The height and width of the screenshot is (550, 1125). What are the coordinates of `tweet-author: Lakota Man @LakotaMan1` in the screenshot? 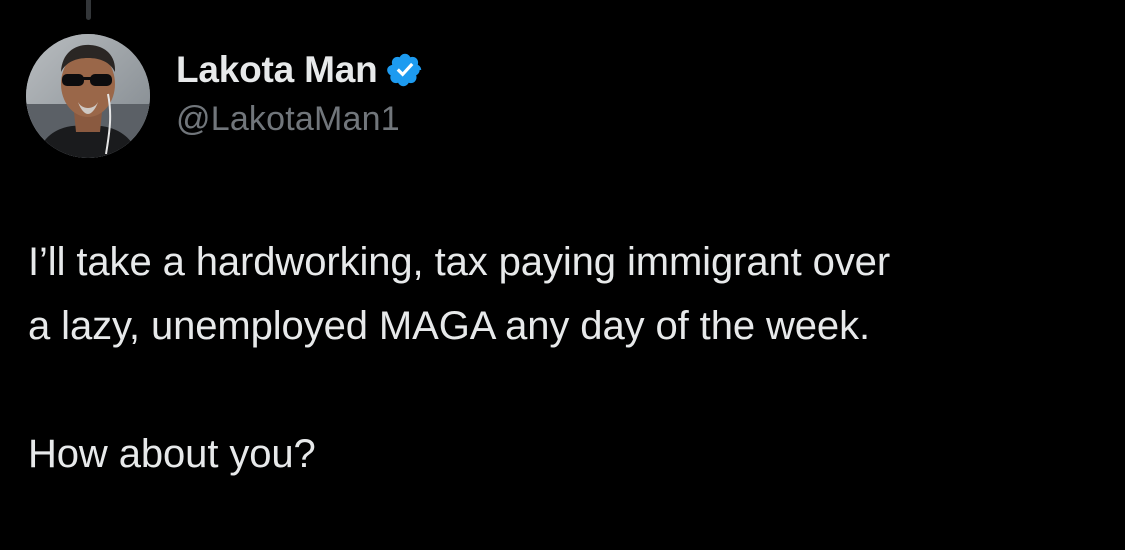 It's located at (300, 92).